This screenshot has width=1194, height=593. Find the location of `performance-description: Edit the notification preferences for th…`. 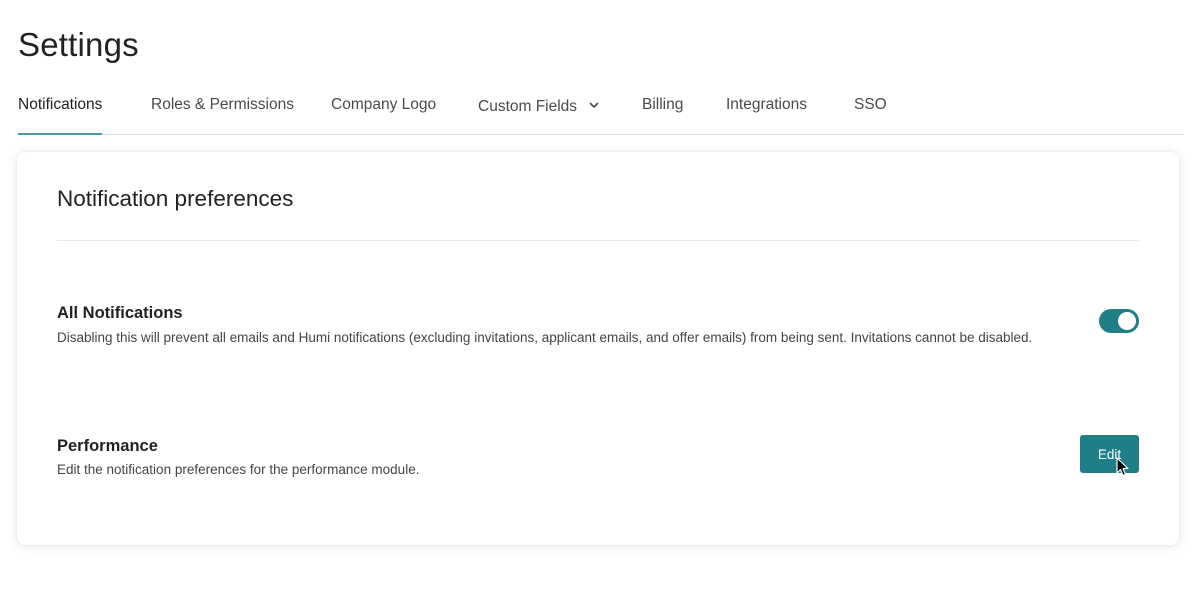

performance-description: Edit the notification preferences for th… is located at coordinates (238, 469).